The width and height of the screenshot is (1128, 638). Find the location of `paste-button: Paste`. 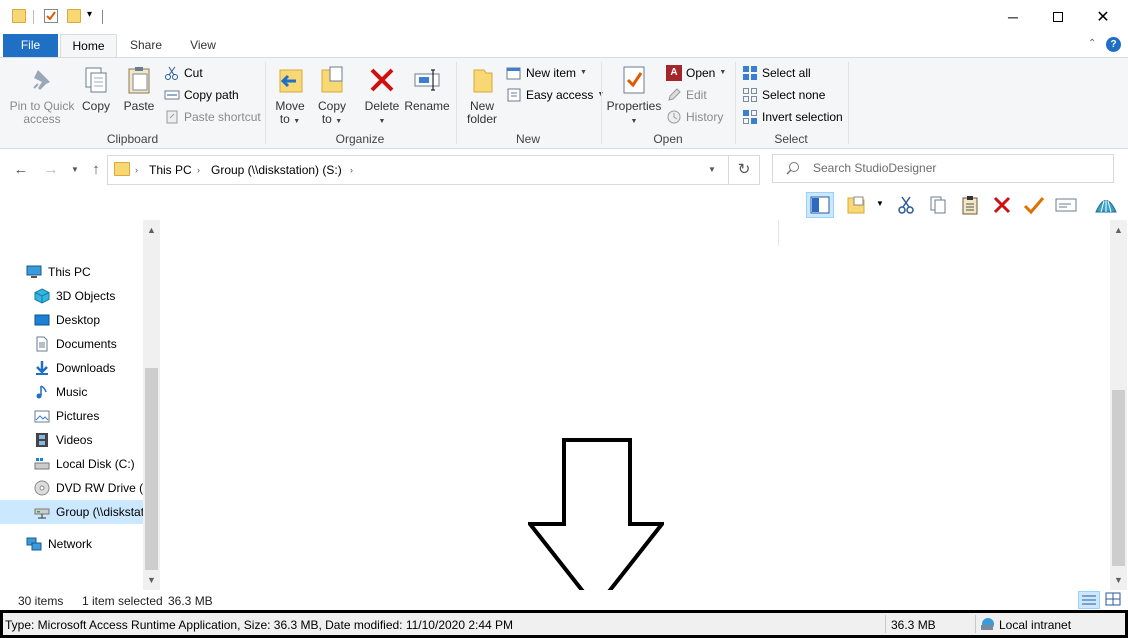

paste-button: Paste is located at coordinates (139, 88).